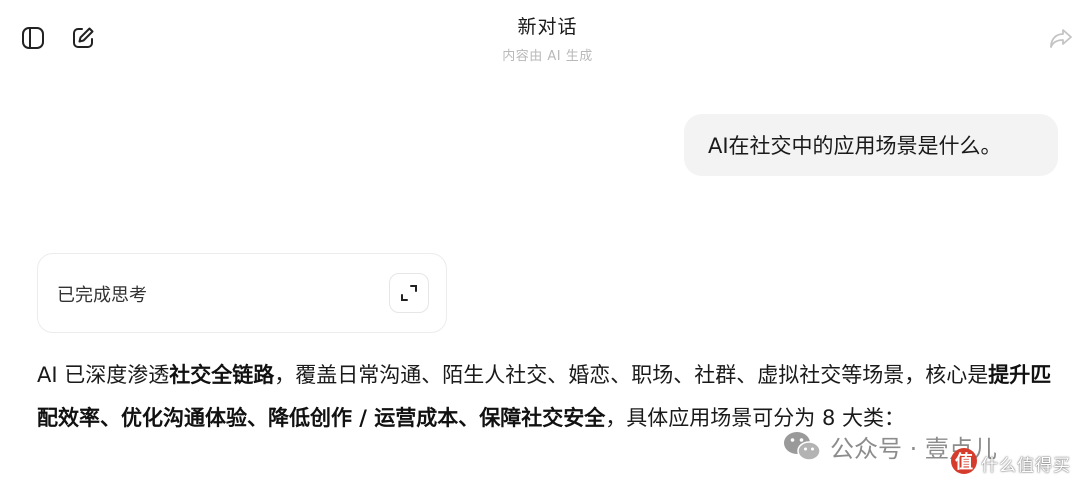  Describe the element at coordinates (755, 418) in the screenshot. I see `answer-text-3: ，具体应用场景可分为 8 大类：` at that location.